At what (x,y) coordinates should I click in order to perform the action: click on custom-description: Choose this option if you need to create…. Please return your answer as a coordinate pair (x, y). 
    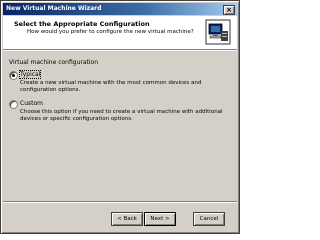
    Looking at the image, I should click on (121, 115).